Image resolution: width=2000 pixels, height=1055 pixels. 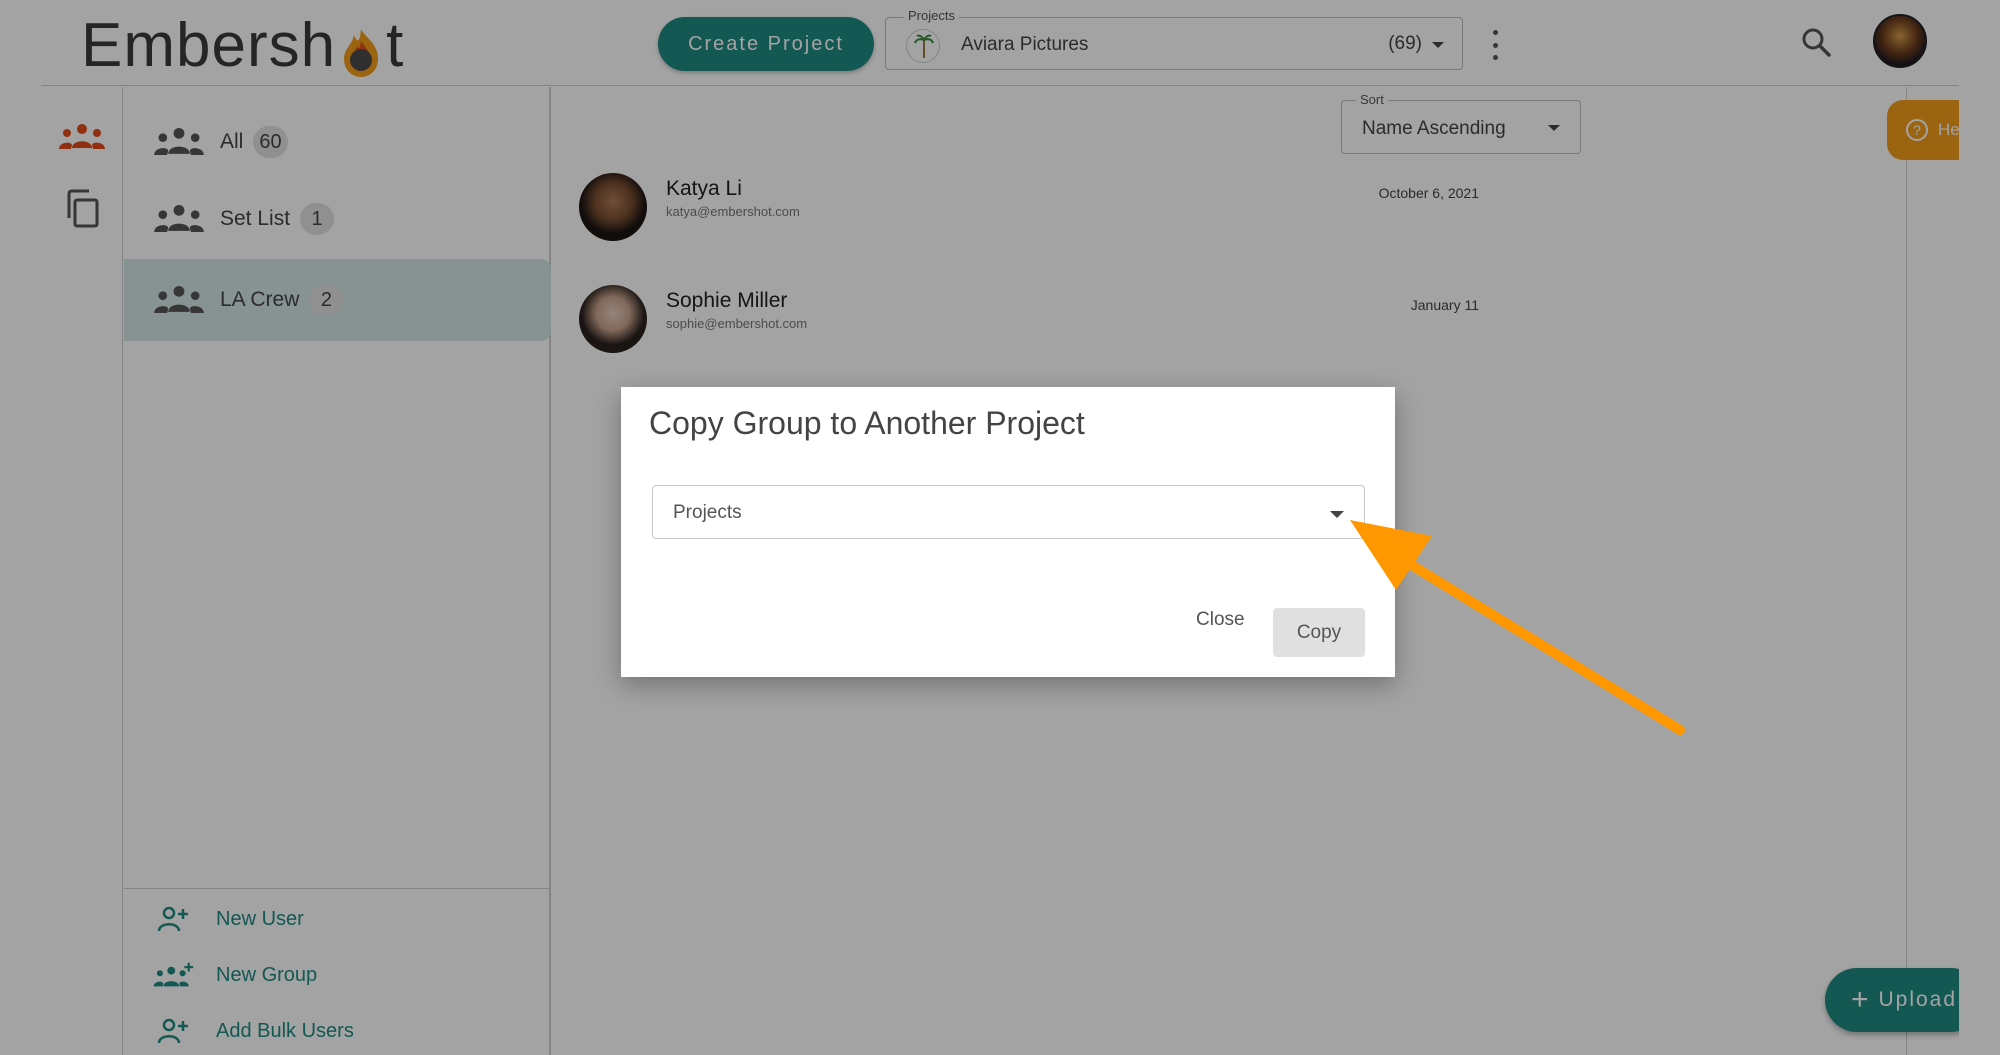 What do you see at coordinates (1319, 632) in the screenshot?
I see `copy-button: Copy` at bounding box center [1319, 632].